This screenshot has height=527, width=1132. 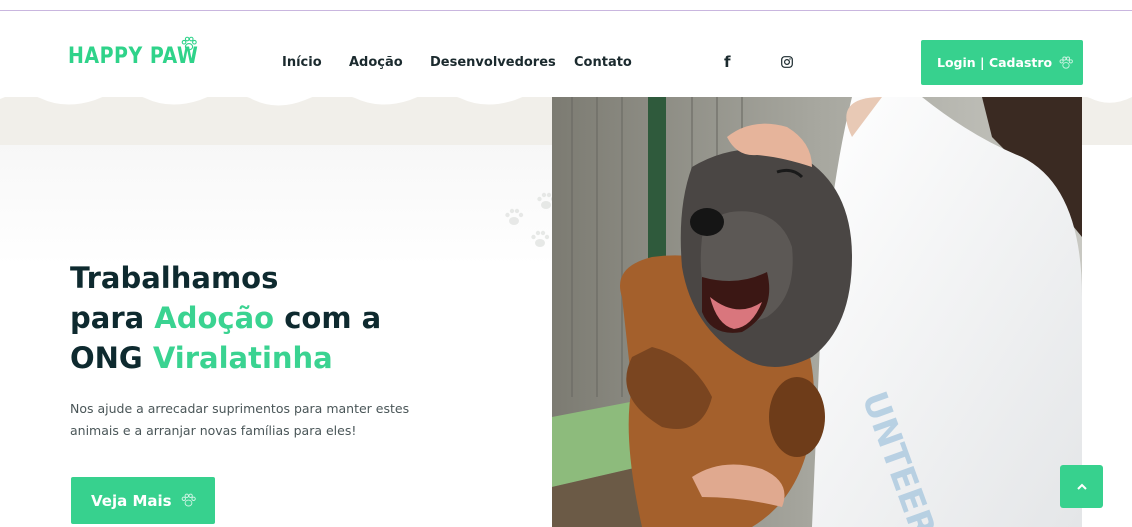 What do you see at coordinates (995, 62) in the screenshot?
I see `login-register-label: Login | Cadastro` at bounding box center [995, 62].